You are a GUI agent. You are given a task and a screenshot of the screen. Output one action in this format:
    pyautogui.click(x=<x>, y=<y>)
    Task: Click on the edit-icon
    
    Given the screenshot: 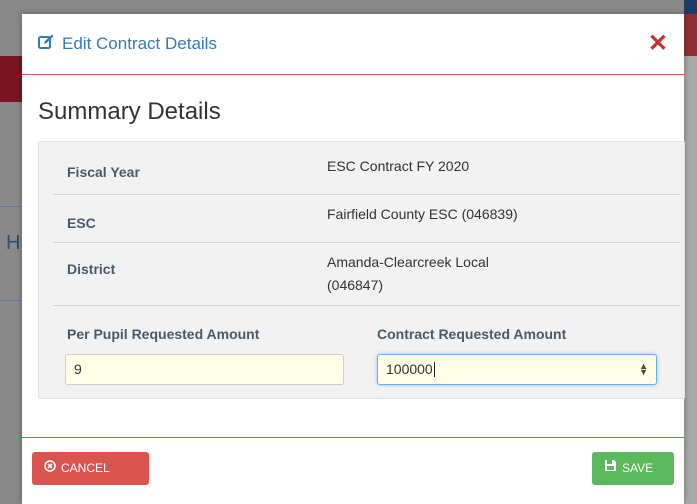 What is the action you would take?
    pyautogui.click(x=46, y=42)
    